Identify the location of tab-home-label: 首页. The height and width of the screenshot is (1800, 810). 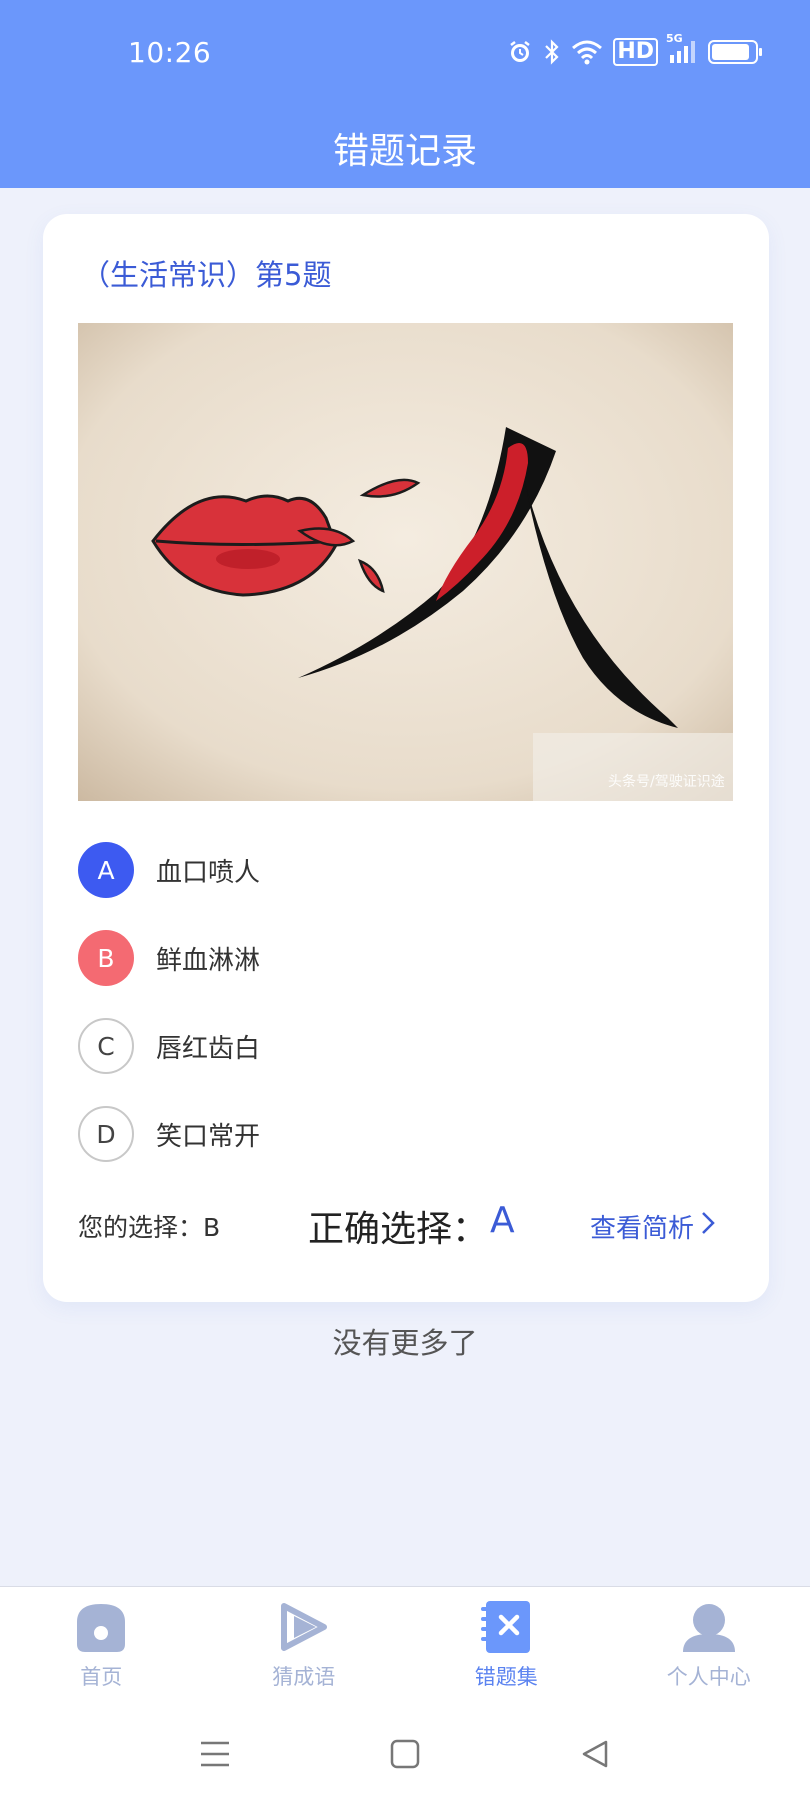
(101, 1677).